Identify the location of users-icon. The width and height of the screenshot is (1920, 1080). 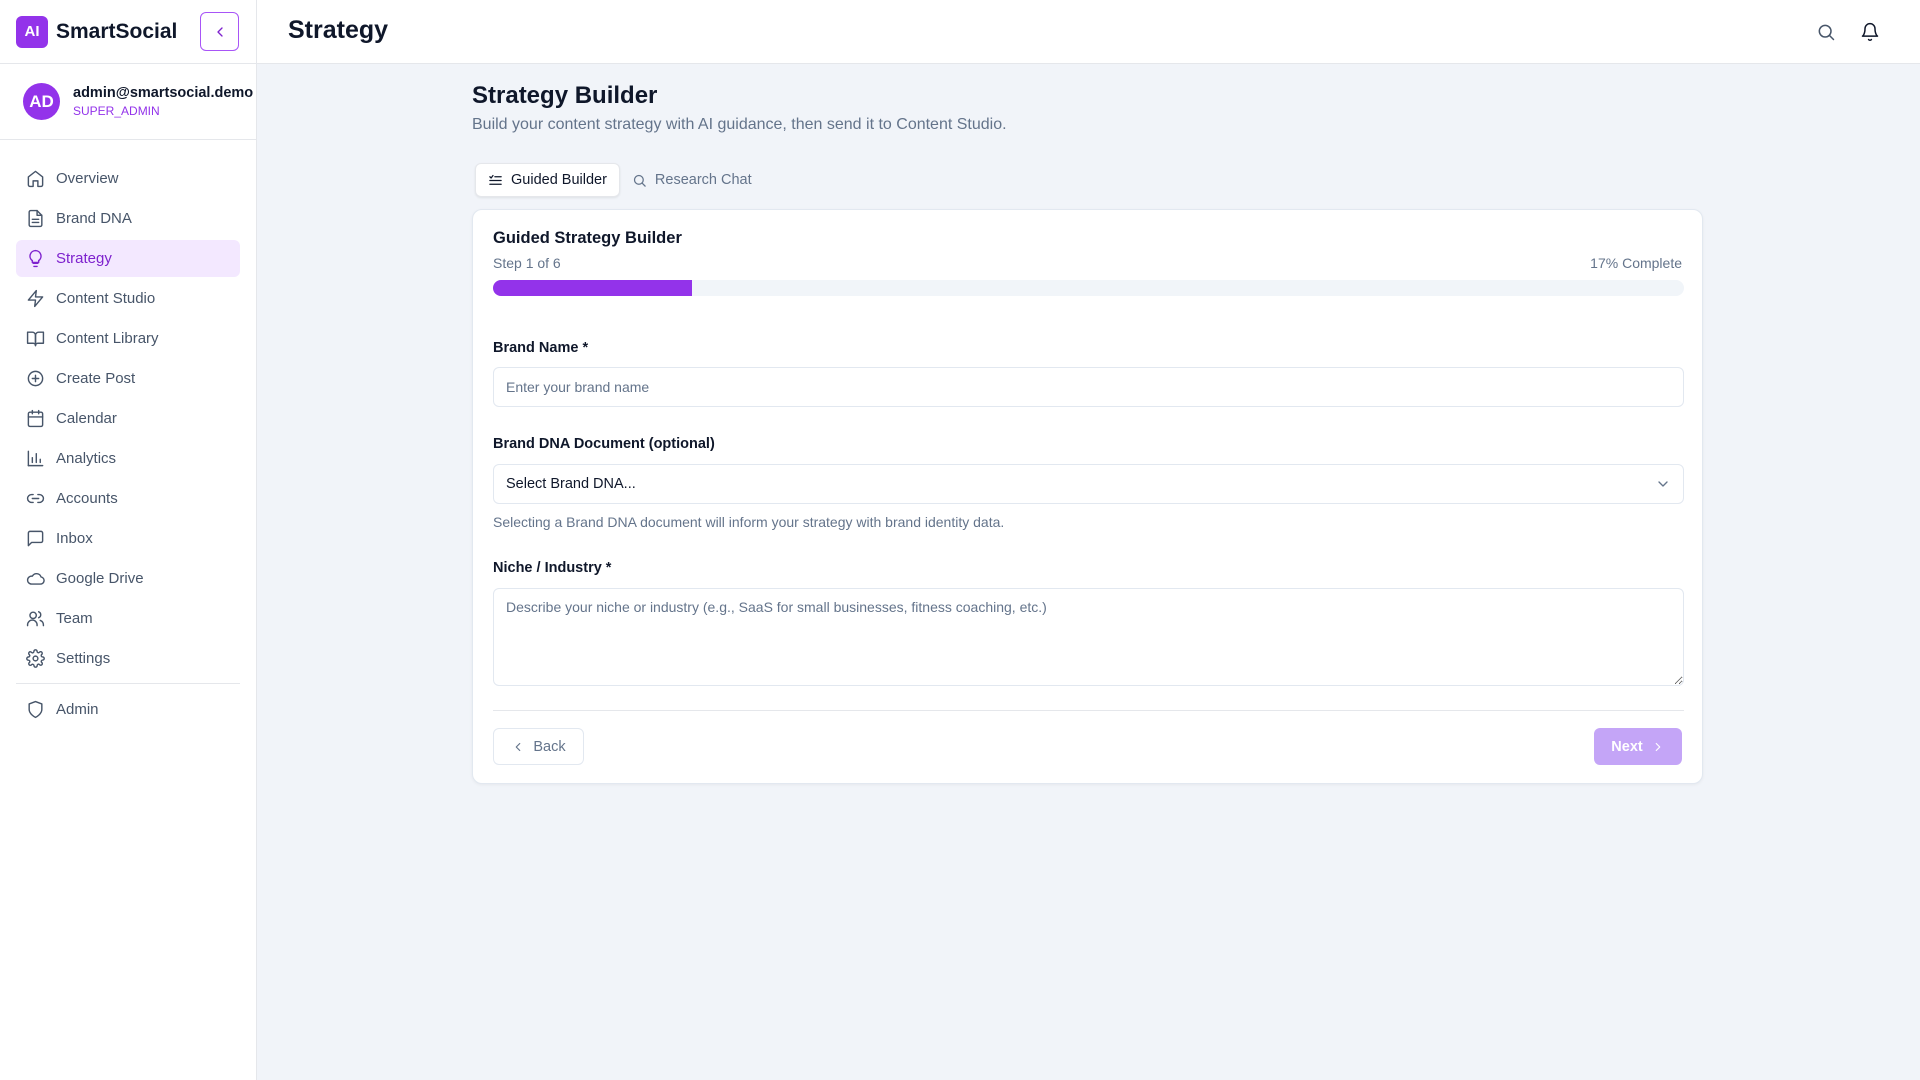
(35, 619).